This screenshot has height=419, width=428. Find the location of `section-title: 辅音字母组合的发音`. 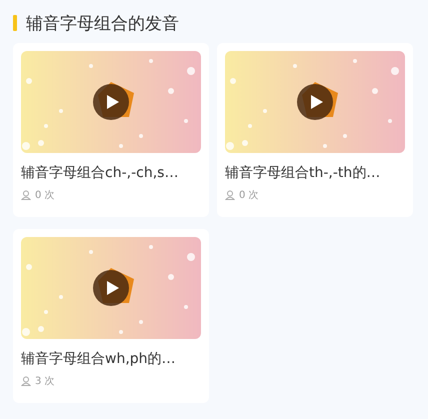

section-title: 辅音字母组合的发音 is located at coordinates (102, 23).